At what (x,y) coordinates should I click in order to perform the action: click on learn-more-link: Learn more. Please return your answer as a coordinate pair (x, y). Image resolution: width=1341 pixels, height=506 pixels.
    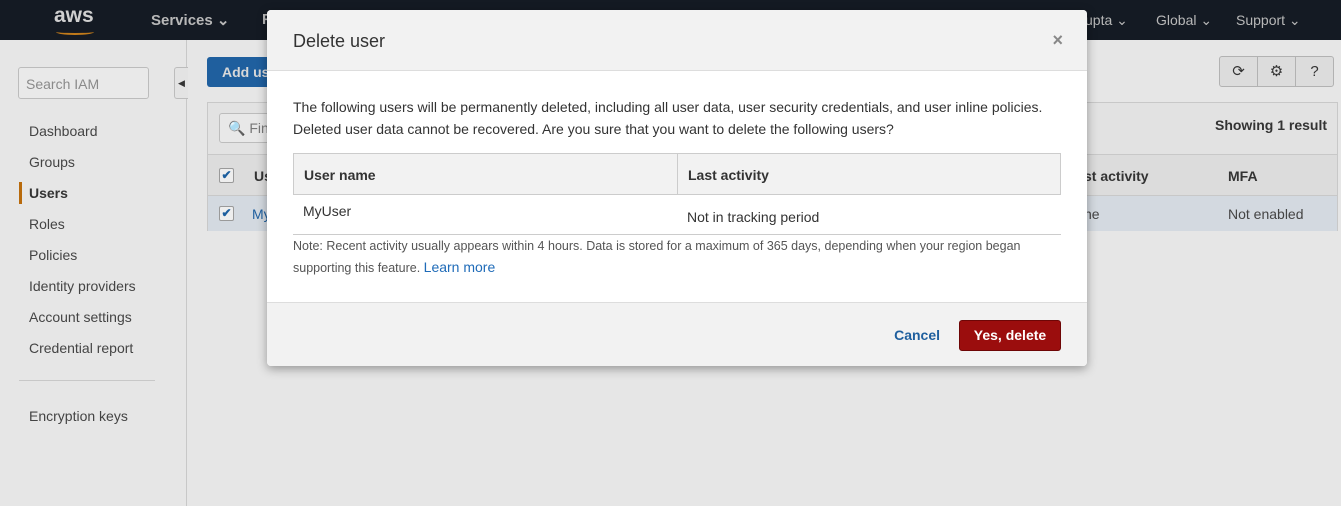
    Looking at the image, I should click on (460, 267).